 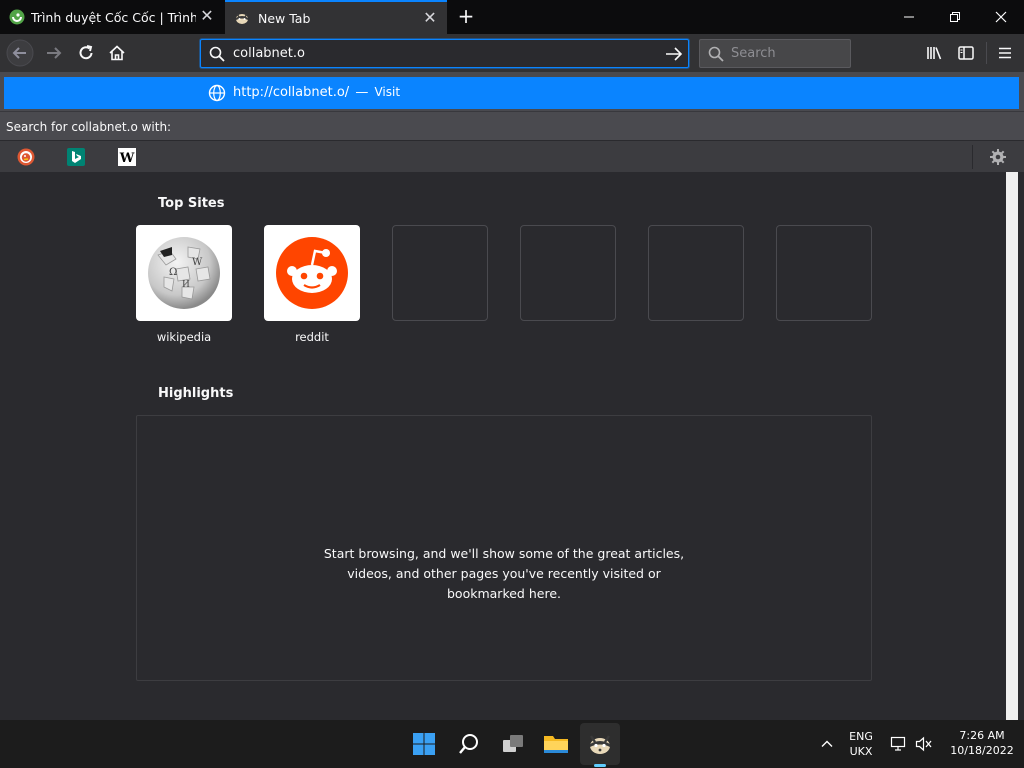 I want to click on home-button, so click(x=117, y=53).